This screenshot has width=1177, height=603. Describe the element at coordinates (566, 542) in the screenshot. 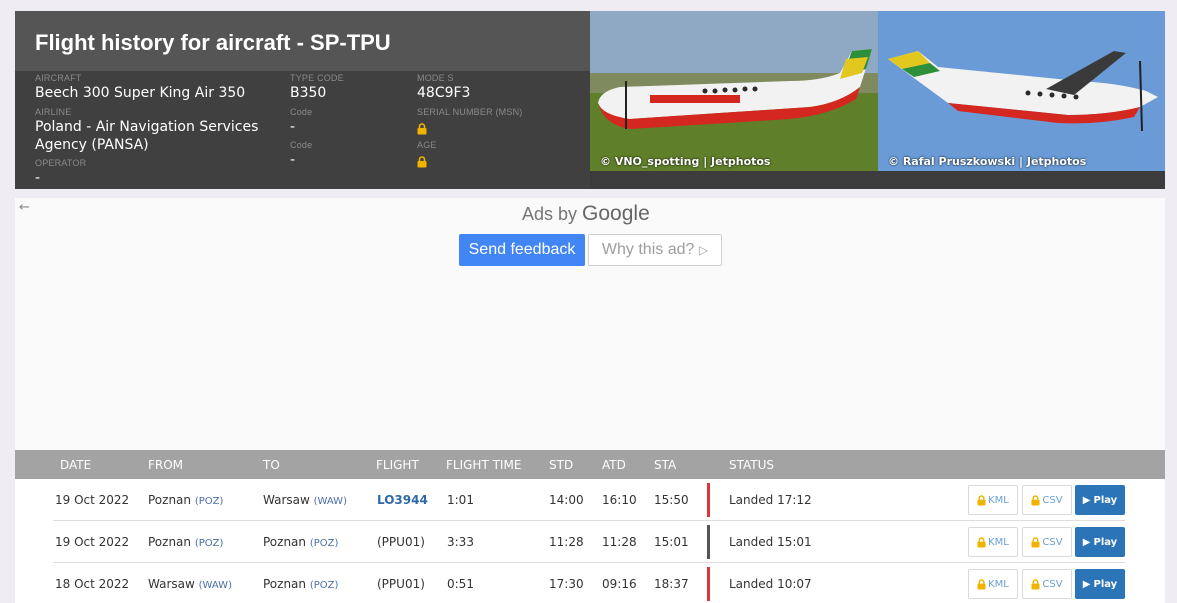

I see `std-cell: 11:28` at that location.